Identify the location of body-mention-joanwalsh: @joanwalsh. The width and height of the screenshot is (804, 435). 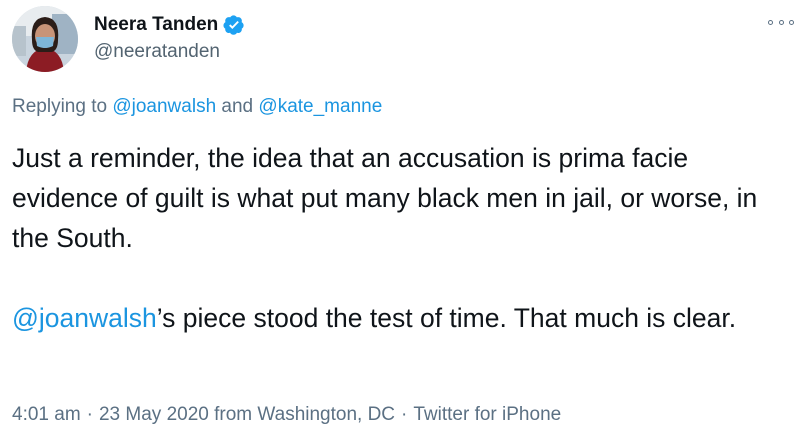
(84, 318).